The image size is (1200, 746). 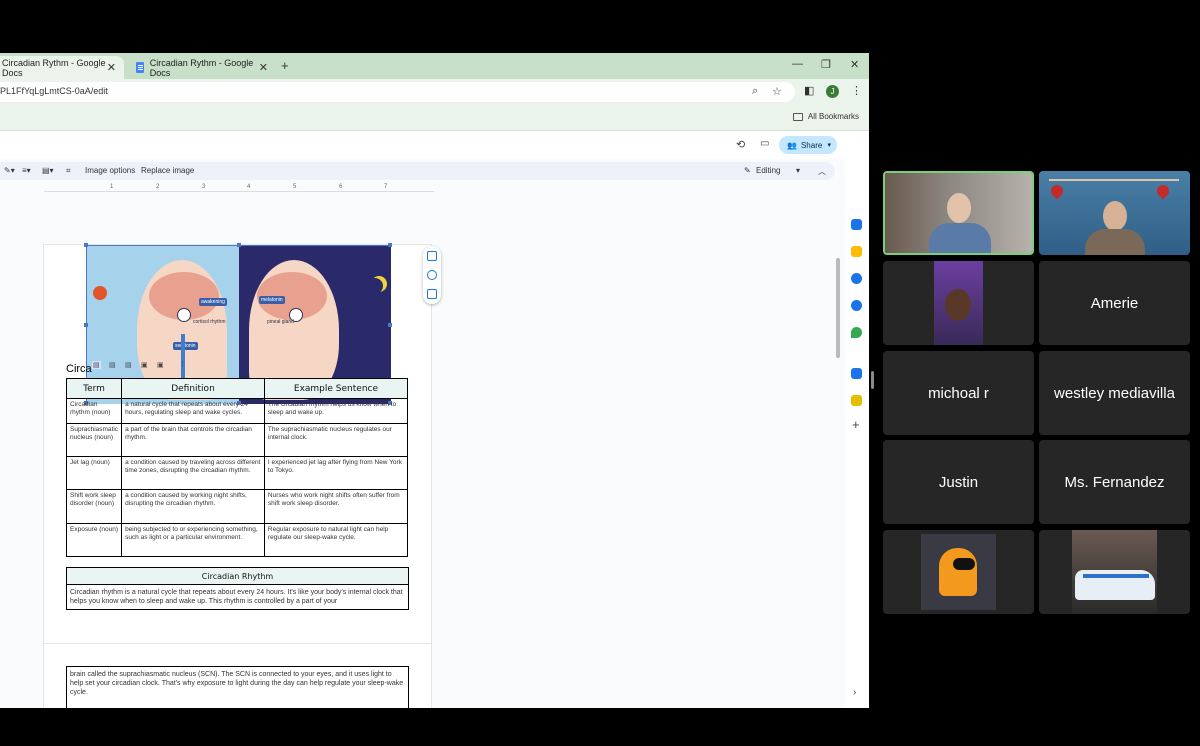 I want to click on table-cell: Jet lag (noun), so click(x=94, y=473).